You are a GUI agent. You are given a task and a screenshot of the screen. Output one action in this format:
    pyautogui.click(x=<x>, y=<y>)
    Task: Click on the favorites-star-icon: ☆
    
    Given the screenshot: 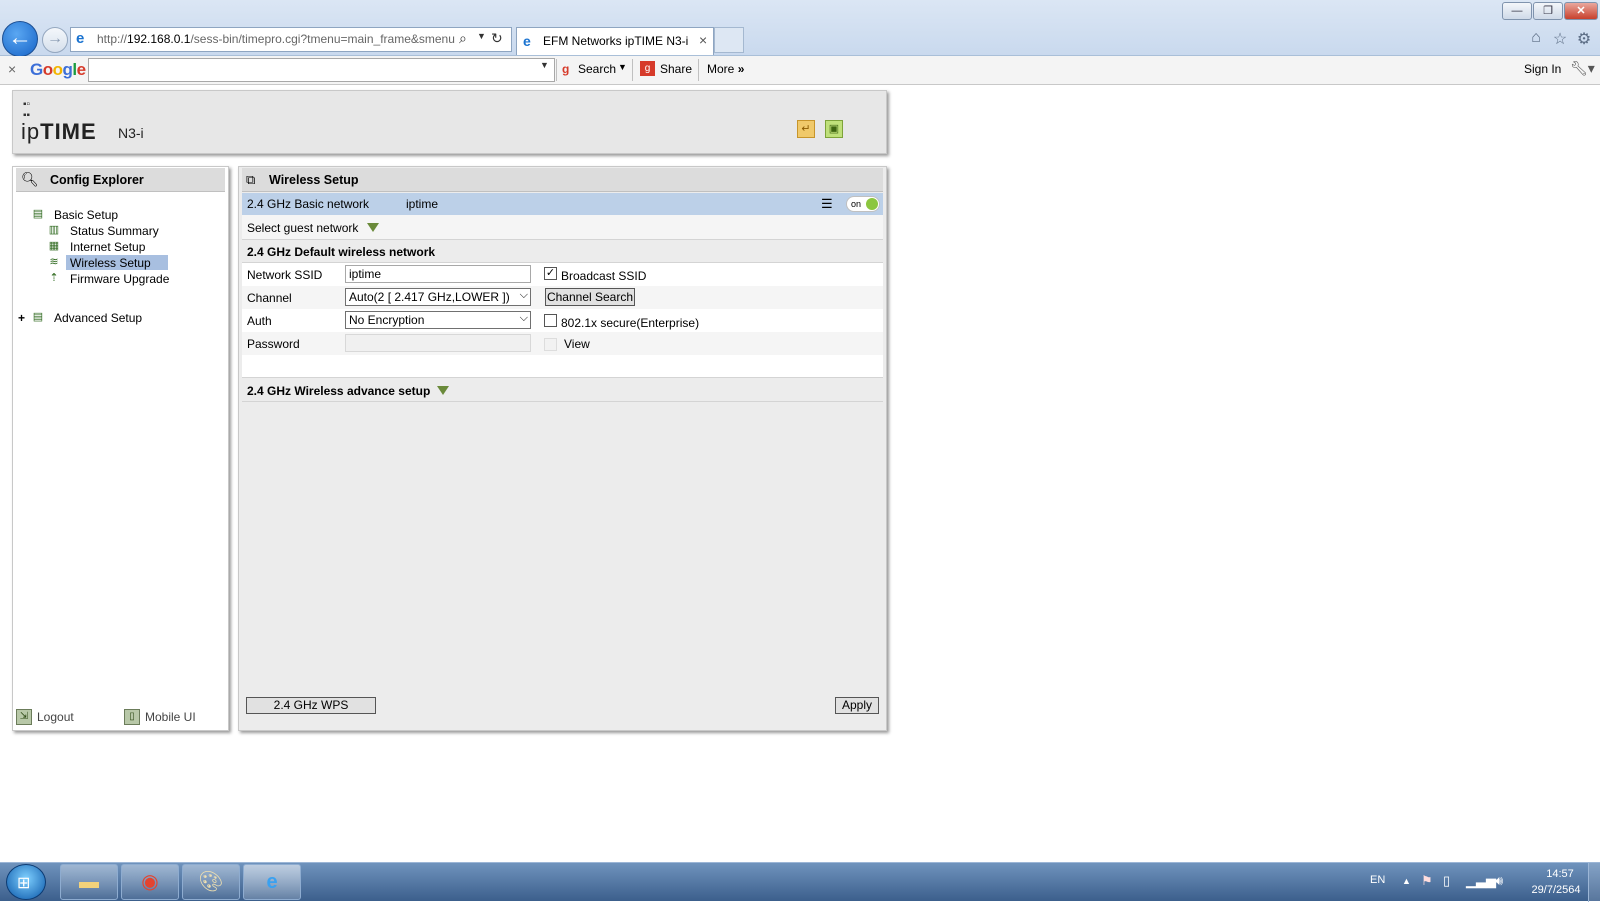 What is the action you would take?
    pyautogui.click(x=1560, y=38)
    